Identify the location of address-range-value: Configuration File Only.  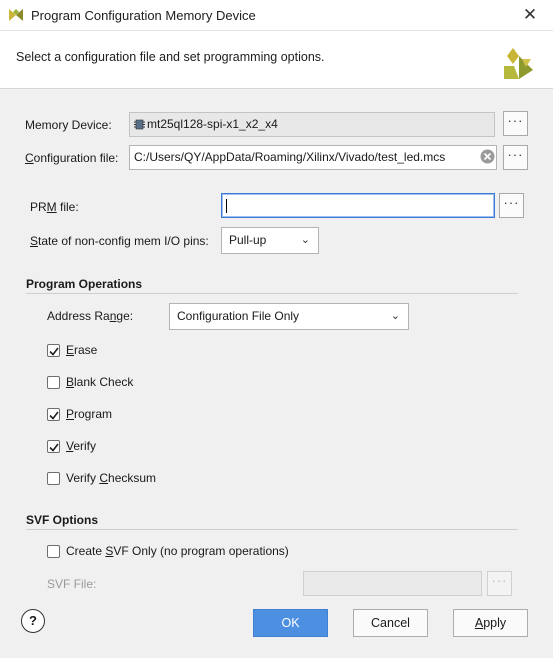
(238, 316).